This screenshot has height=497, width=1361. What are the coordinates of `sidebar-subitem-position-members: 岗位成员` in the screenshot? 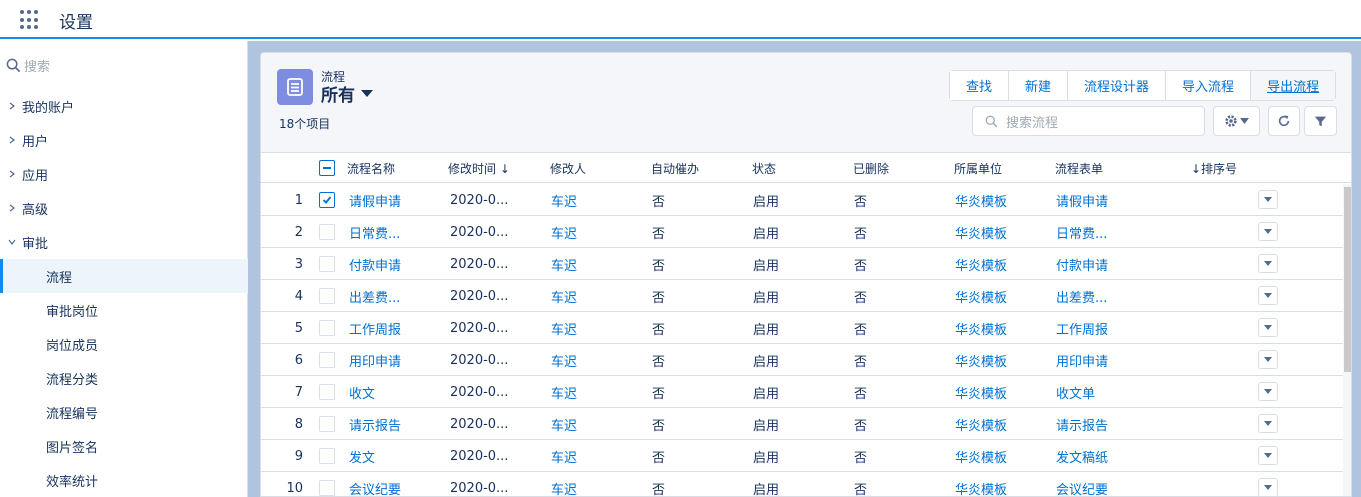 It's located at (124, 344).